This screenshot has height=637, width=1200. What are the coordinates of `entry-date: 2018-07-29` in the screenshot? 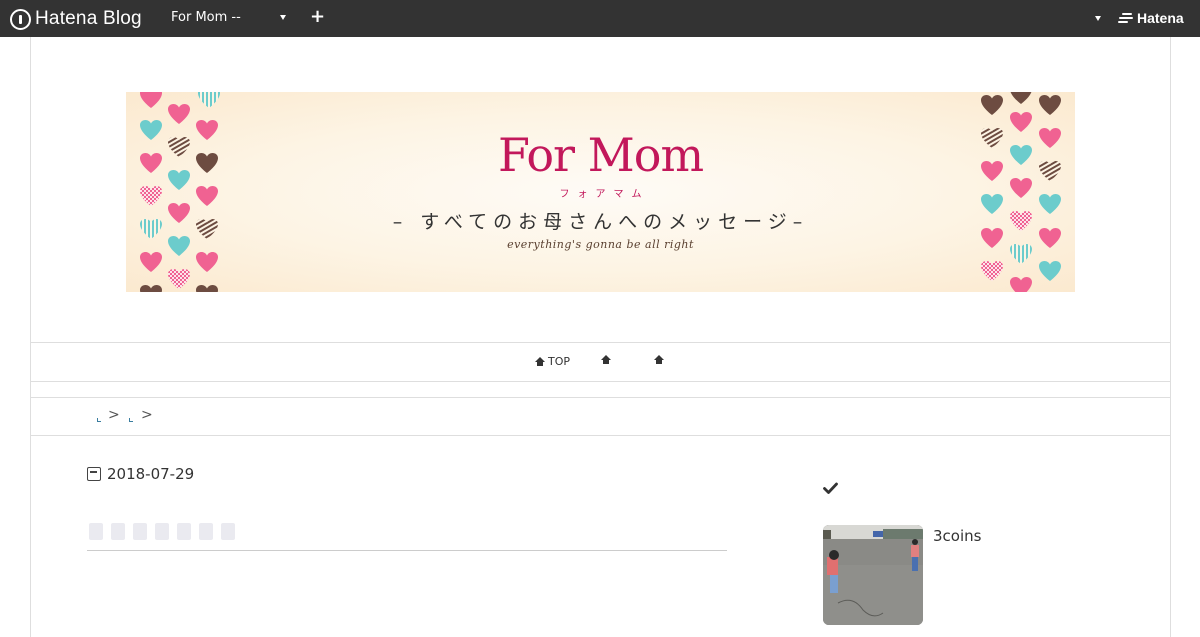 It's located at (140, 474).